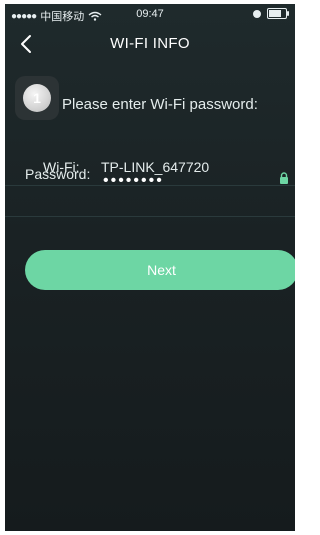 The width and height of the screenshot is (320, 535). Describe the element at coordinates (58, 174) in the screenshot. I see `password-label: Password:` at that location.